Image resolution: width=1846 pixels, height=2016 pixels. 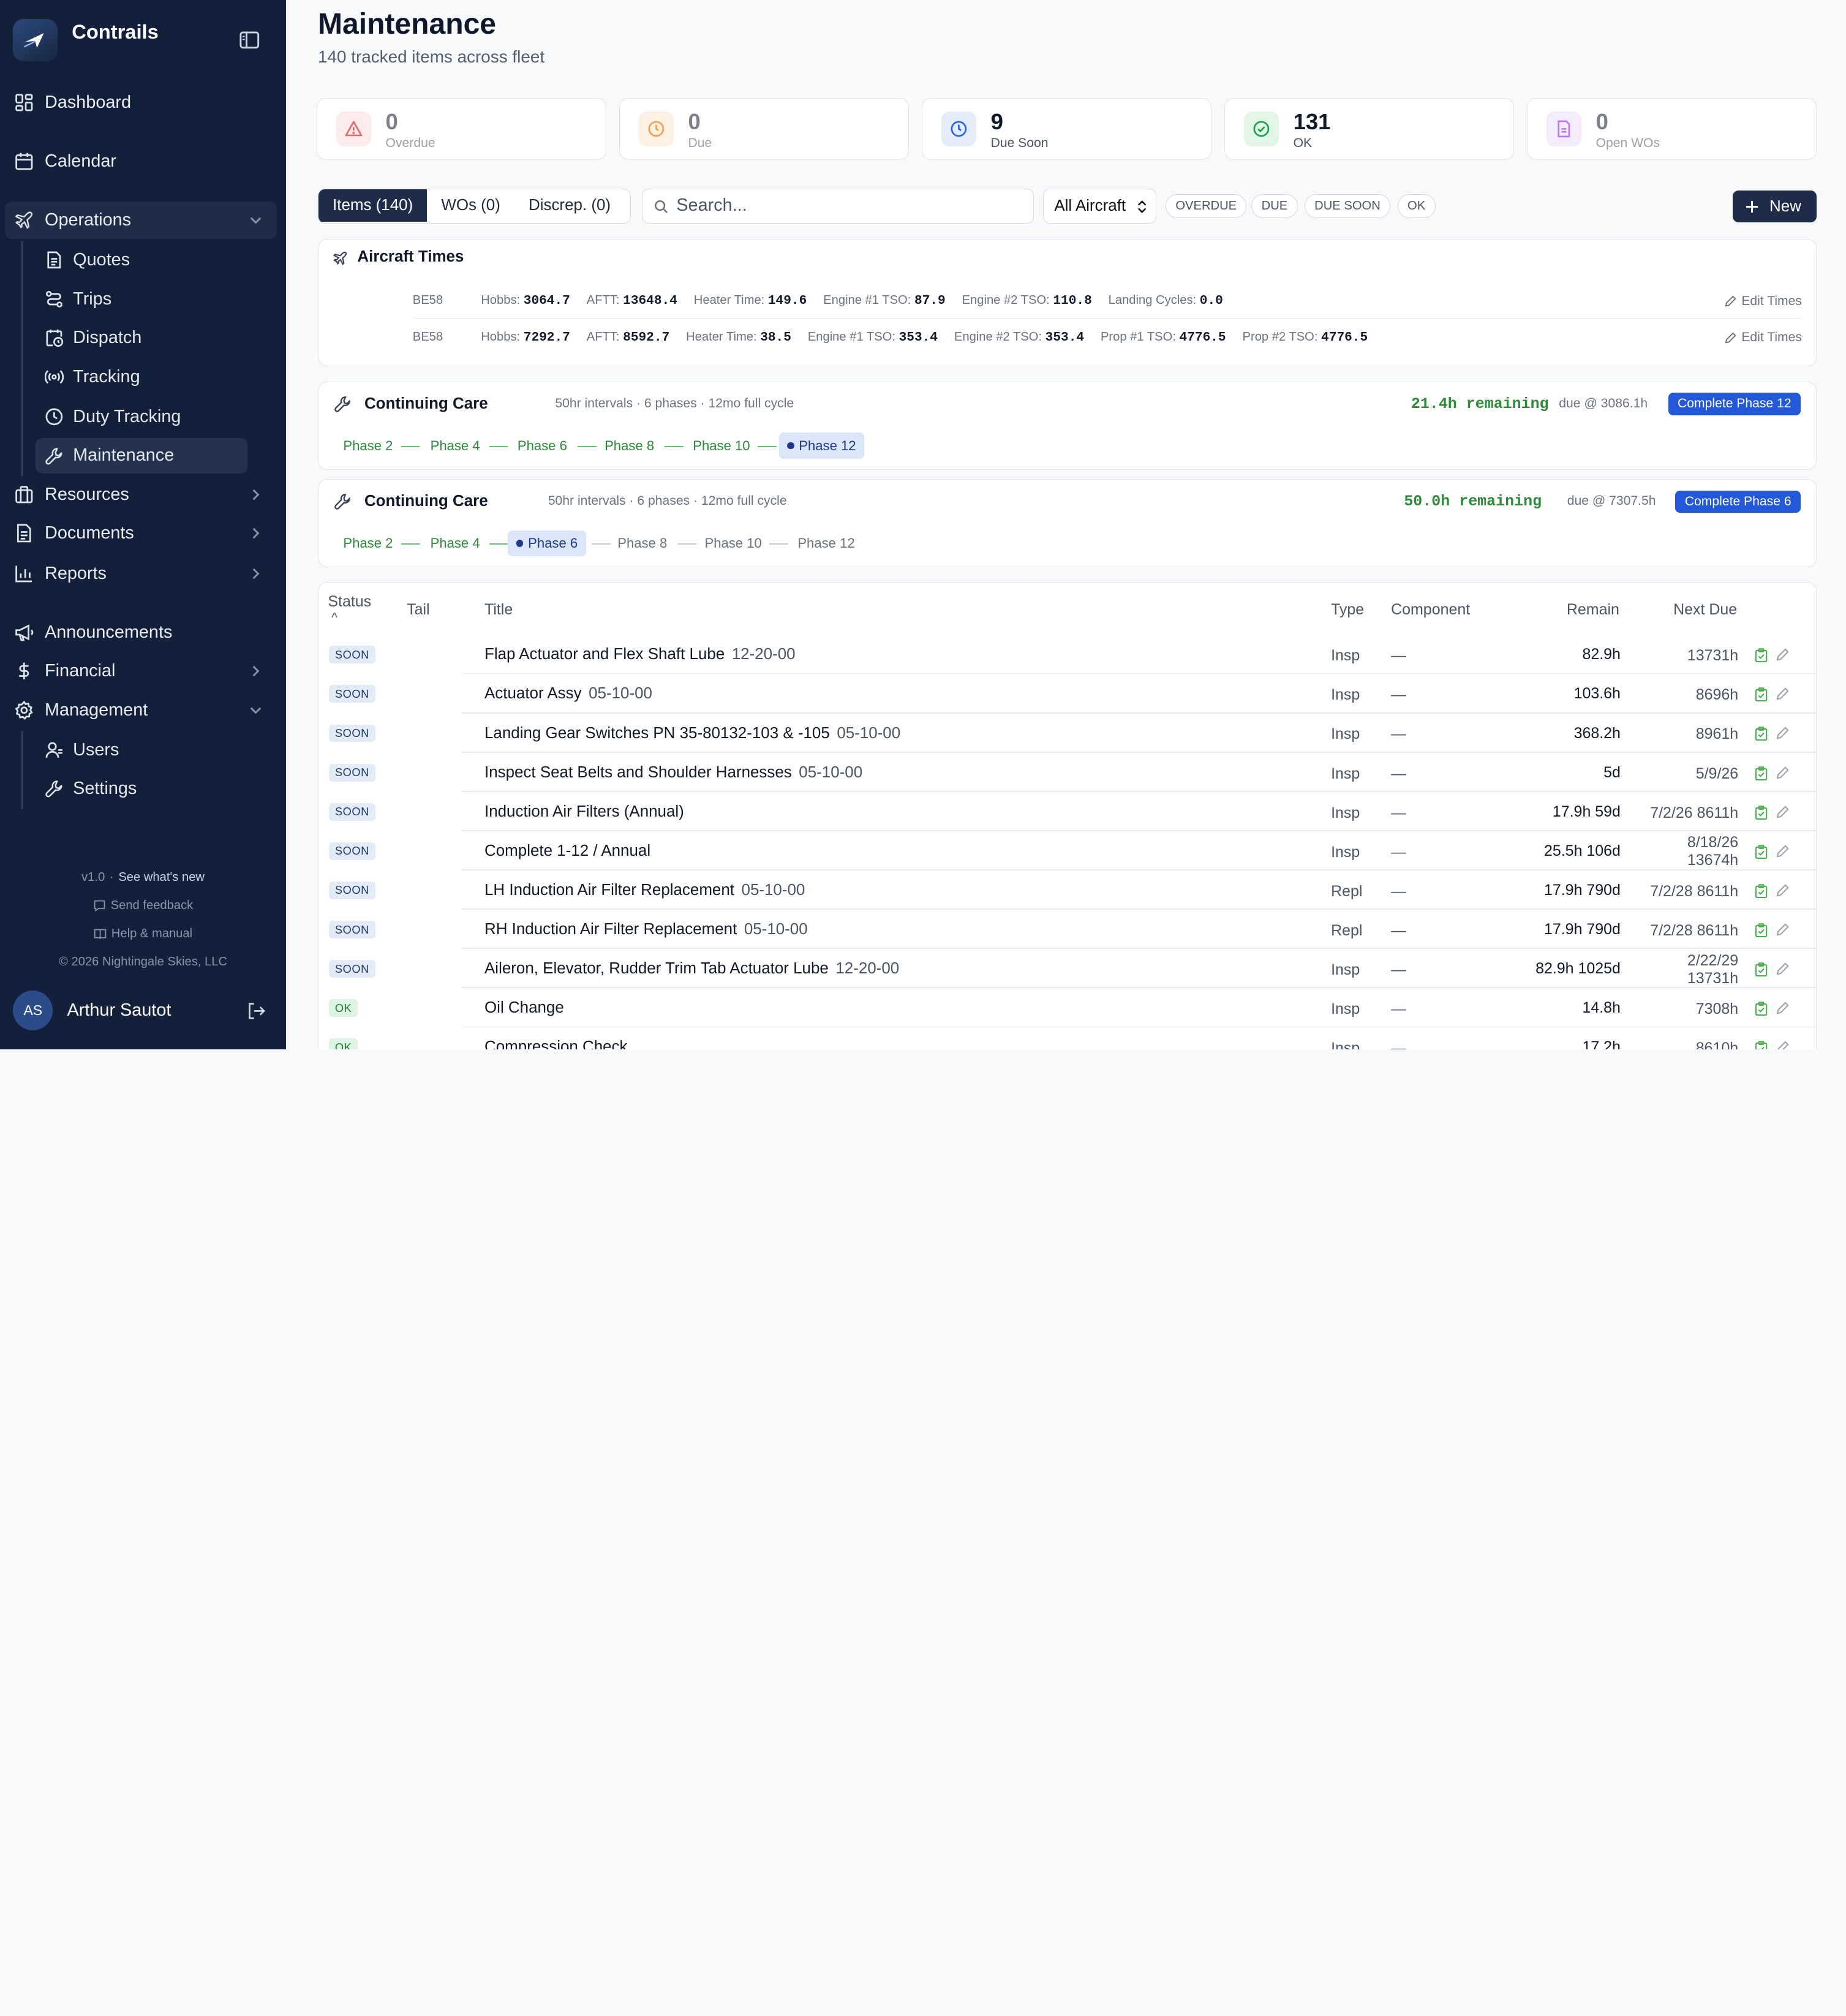 What do you see at coordinates (141, 573) in the screenshot?
I see `nav-reports: Reports` at bounding box center [141, 573].